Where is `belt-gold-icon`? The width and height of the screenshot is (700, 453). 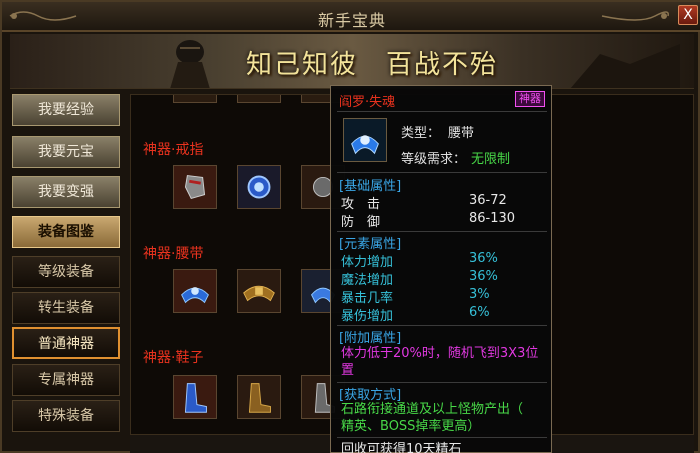 belt-gold-icon is located at coordinates (259, 291).